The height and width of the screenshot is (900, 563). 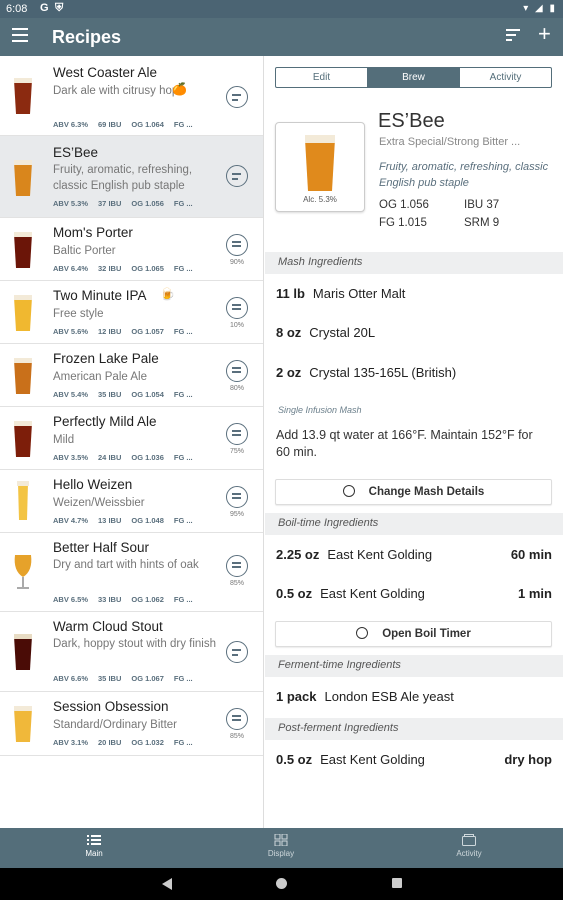 I want to click on ingredient-row: 2 oz Crystal 135-165L (British), so click(x=366, y=372).